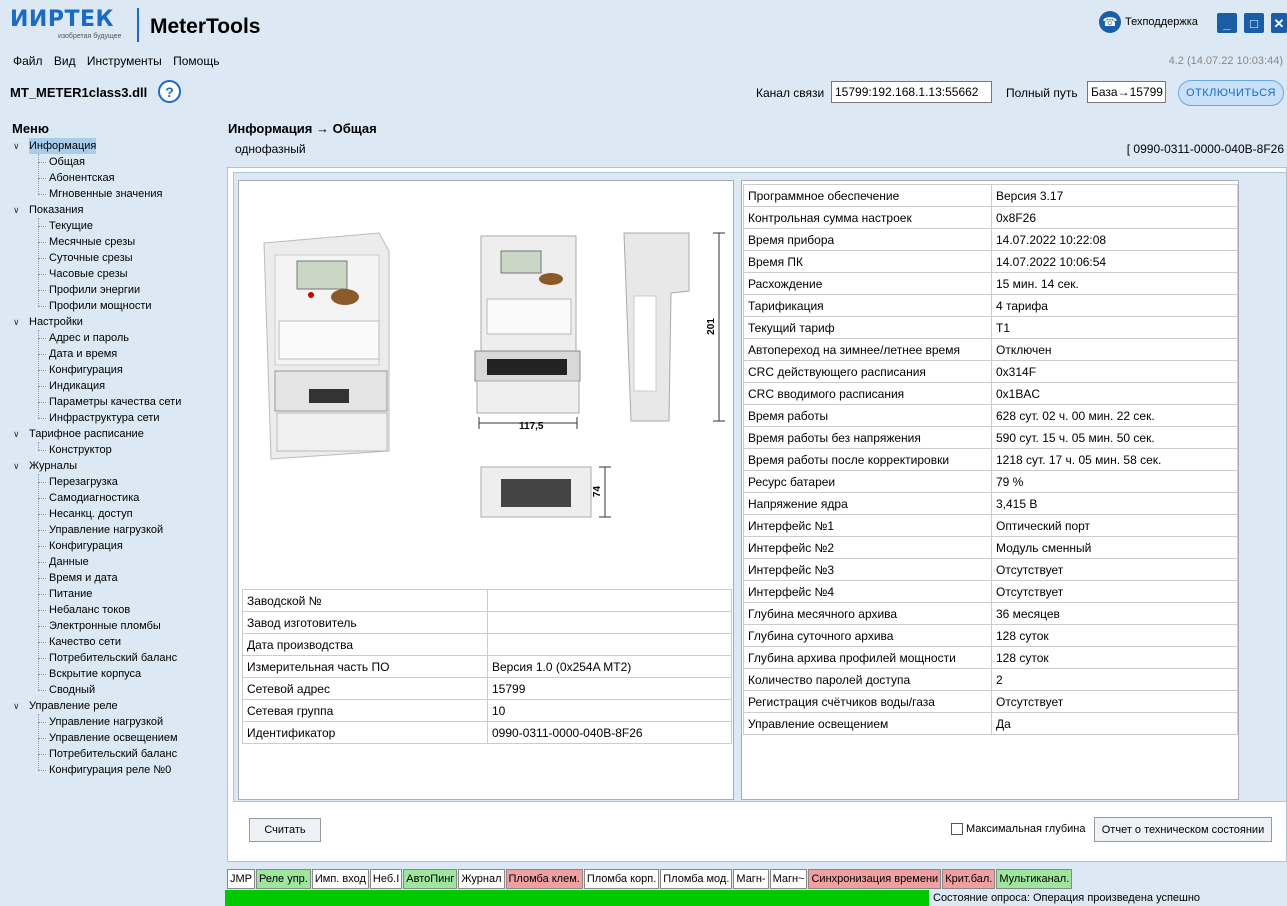 The image size is (1287, 906). I want to click on menu-help: Помощь, so click(196, 61).